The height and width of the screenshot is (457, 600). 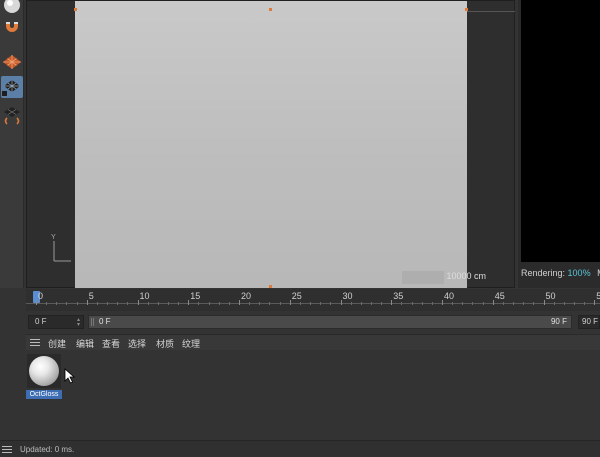 What do you see at coordinates (423, 277) in the screenshot?
I see `scale-bar` at bounding box center [423, 277].